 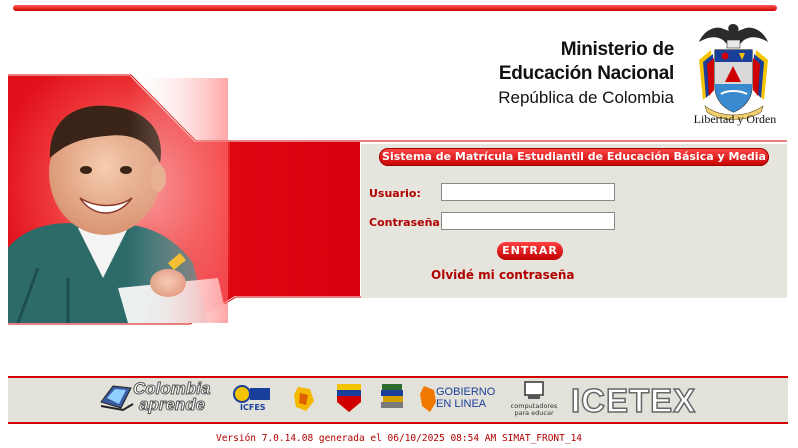 What do you see at coordinates (534, 390) in the screenshot?
I see `computer-icon` at bounding box center [534, 390].